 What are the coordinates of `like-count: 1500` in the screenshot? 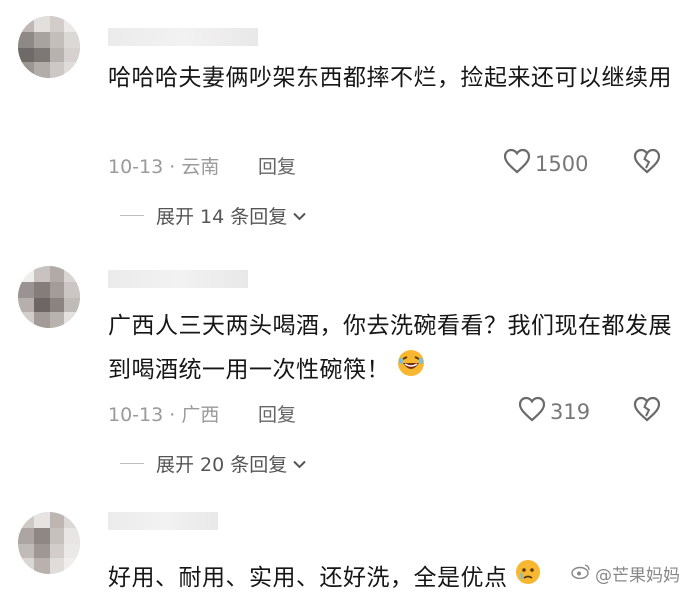 It's located at (562, 163).